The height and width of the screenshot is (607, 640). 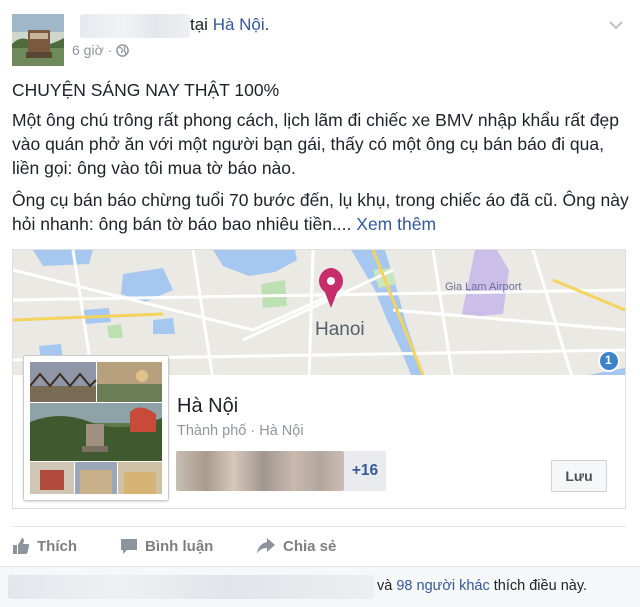 What do you see at coordinates (179, 546) in the screenshot?
I see `comment-label: Bình luận` at bounding box center [179, 546].